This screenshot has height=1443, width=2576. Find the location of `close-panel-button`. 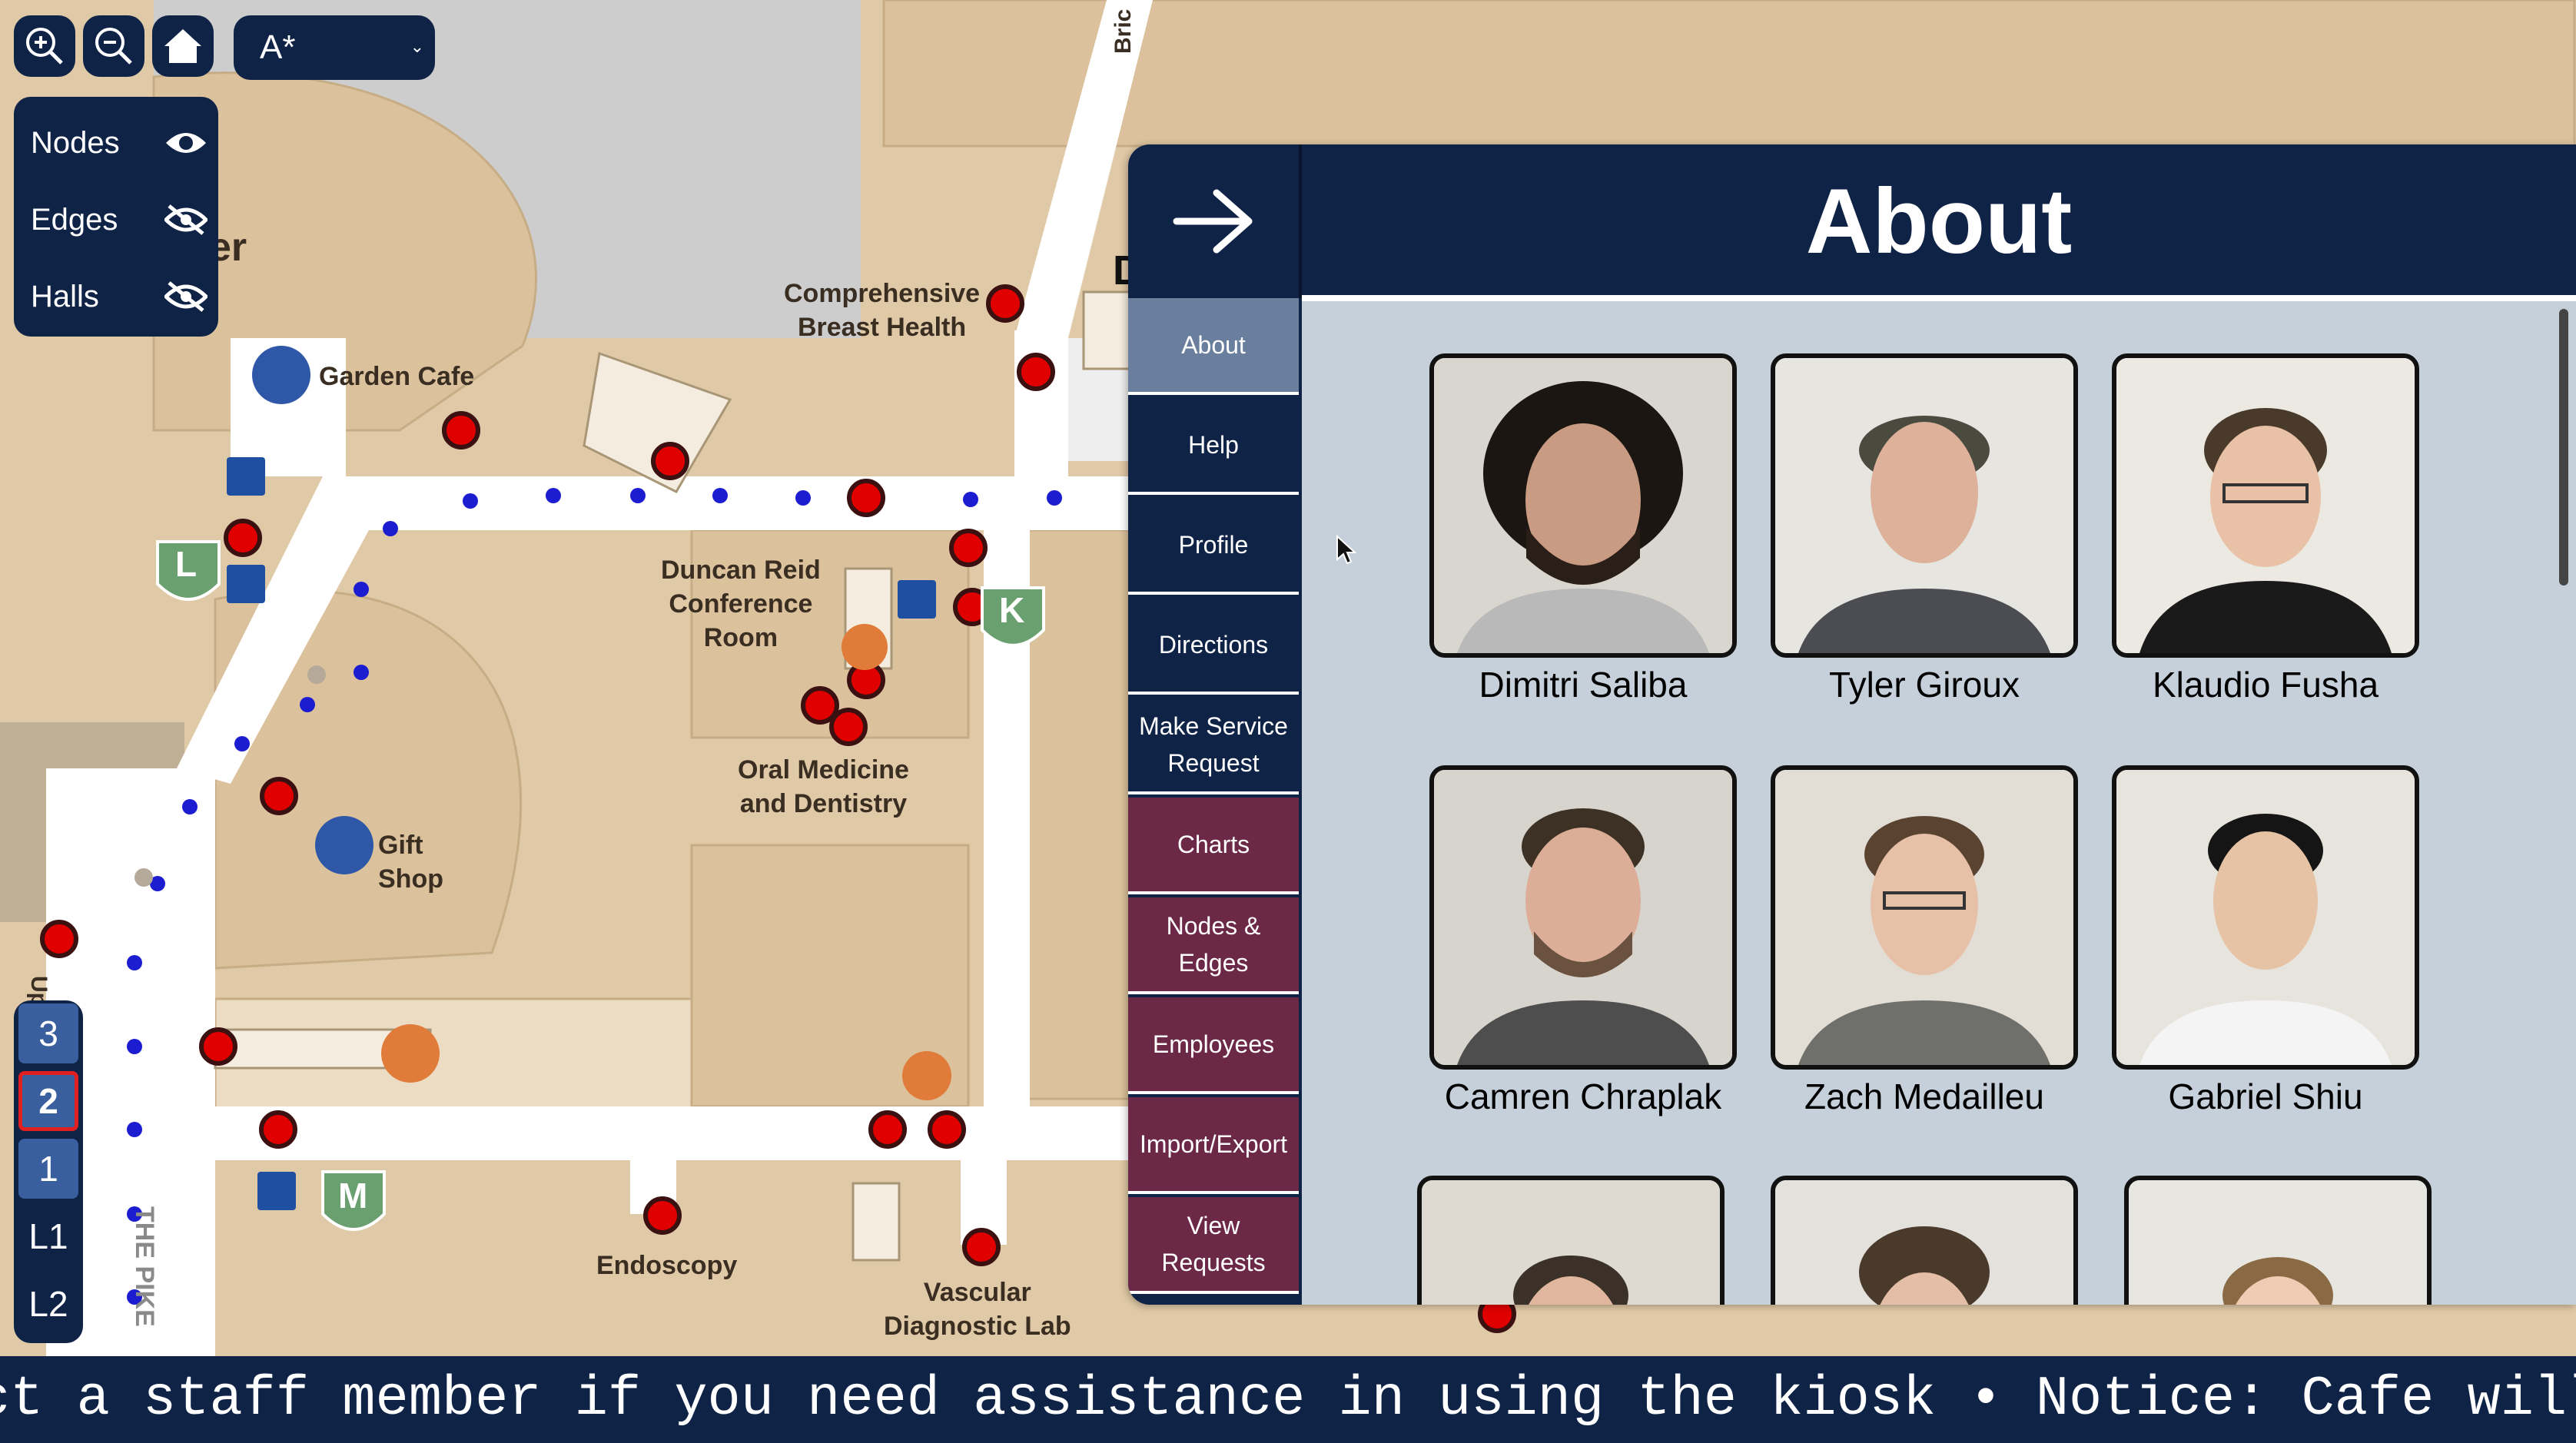

close-panel-button is located at coordinates (1214, 221).